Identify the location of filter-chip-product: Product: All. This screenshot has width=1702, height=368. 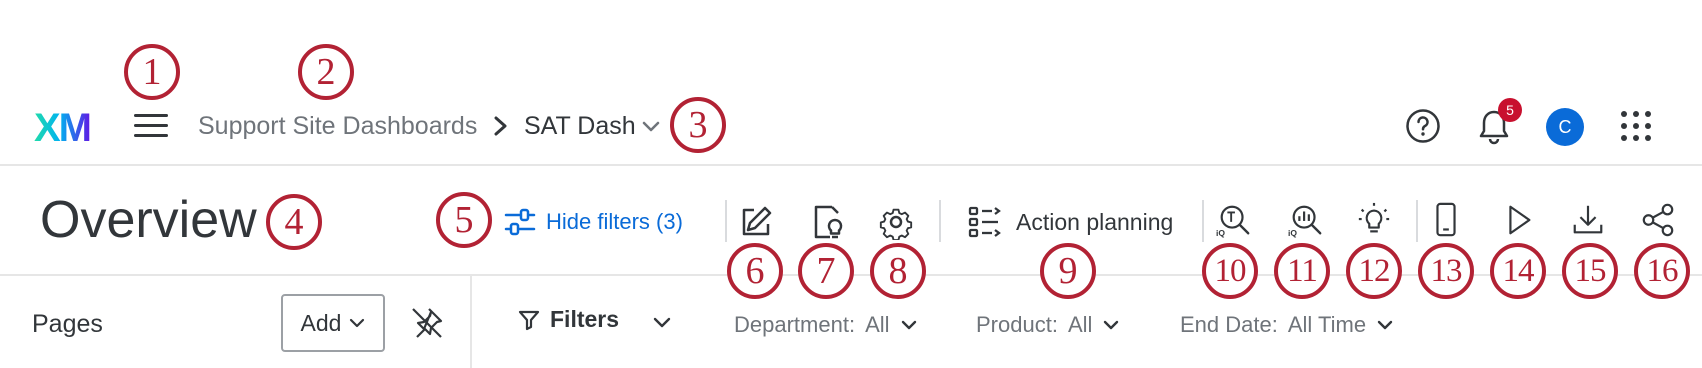
(1048, 325).